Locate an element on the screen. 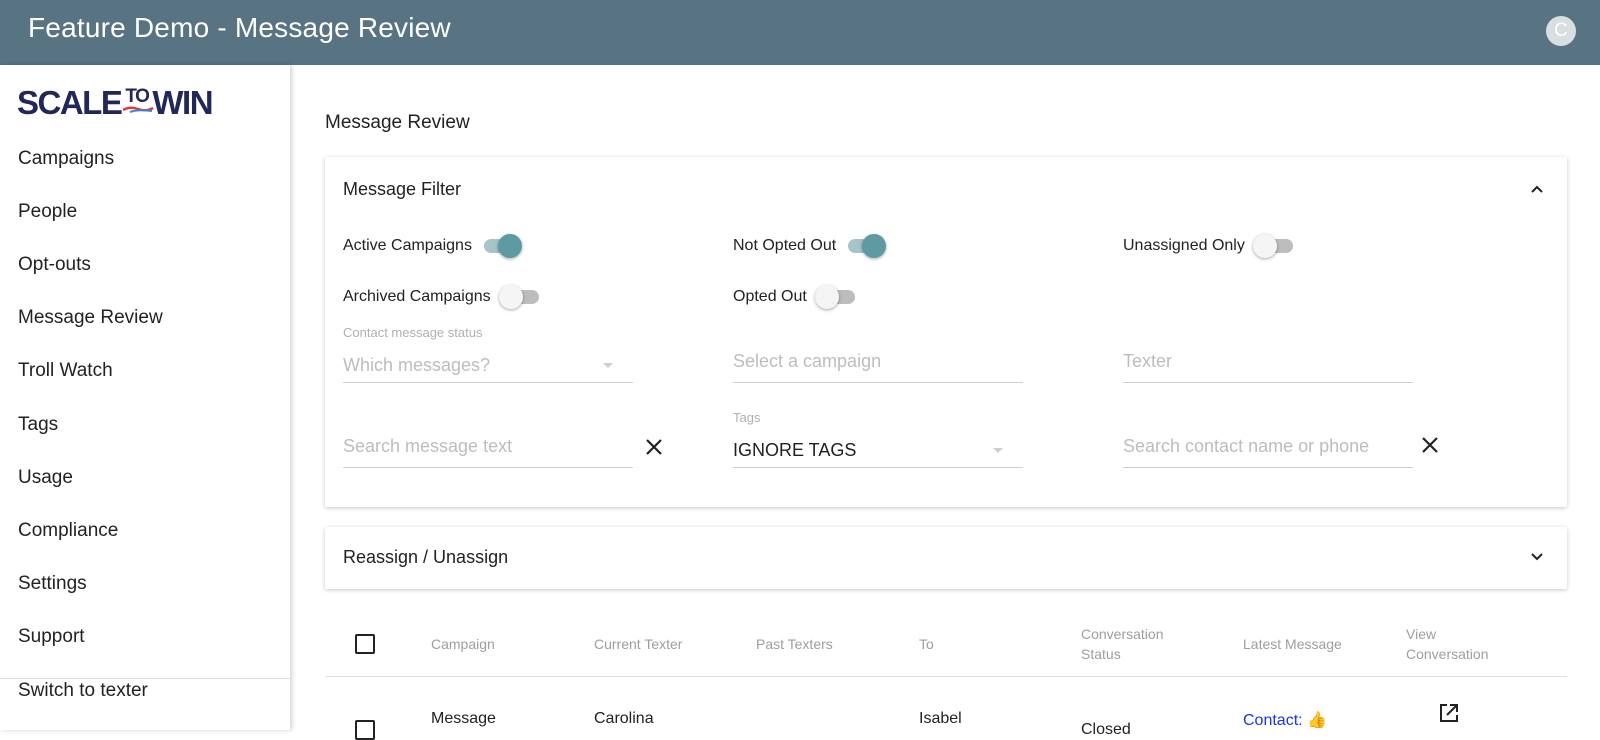 This screenshot has width=1600, height=740. sidebar-item-compliance: Compliance is located at coordinates (68, 531).